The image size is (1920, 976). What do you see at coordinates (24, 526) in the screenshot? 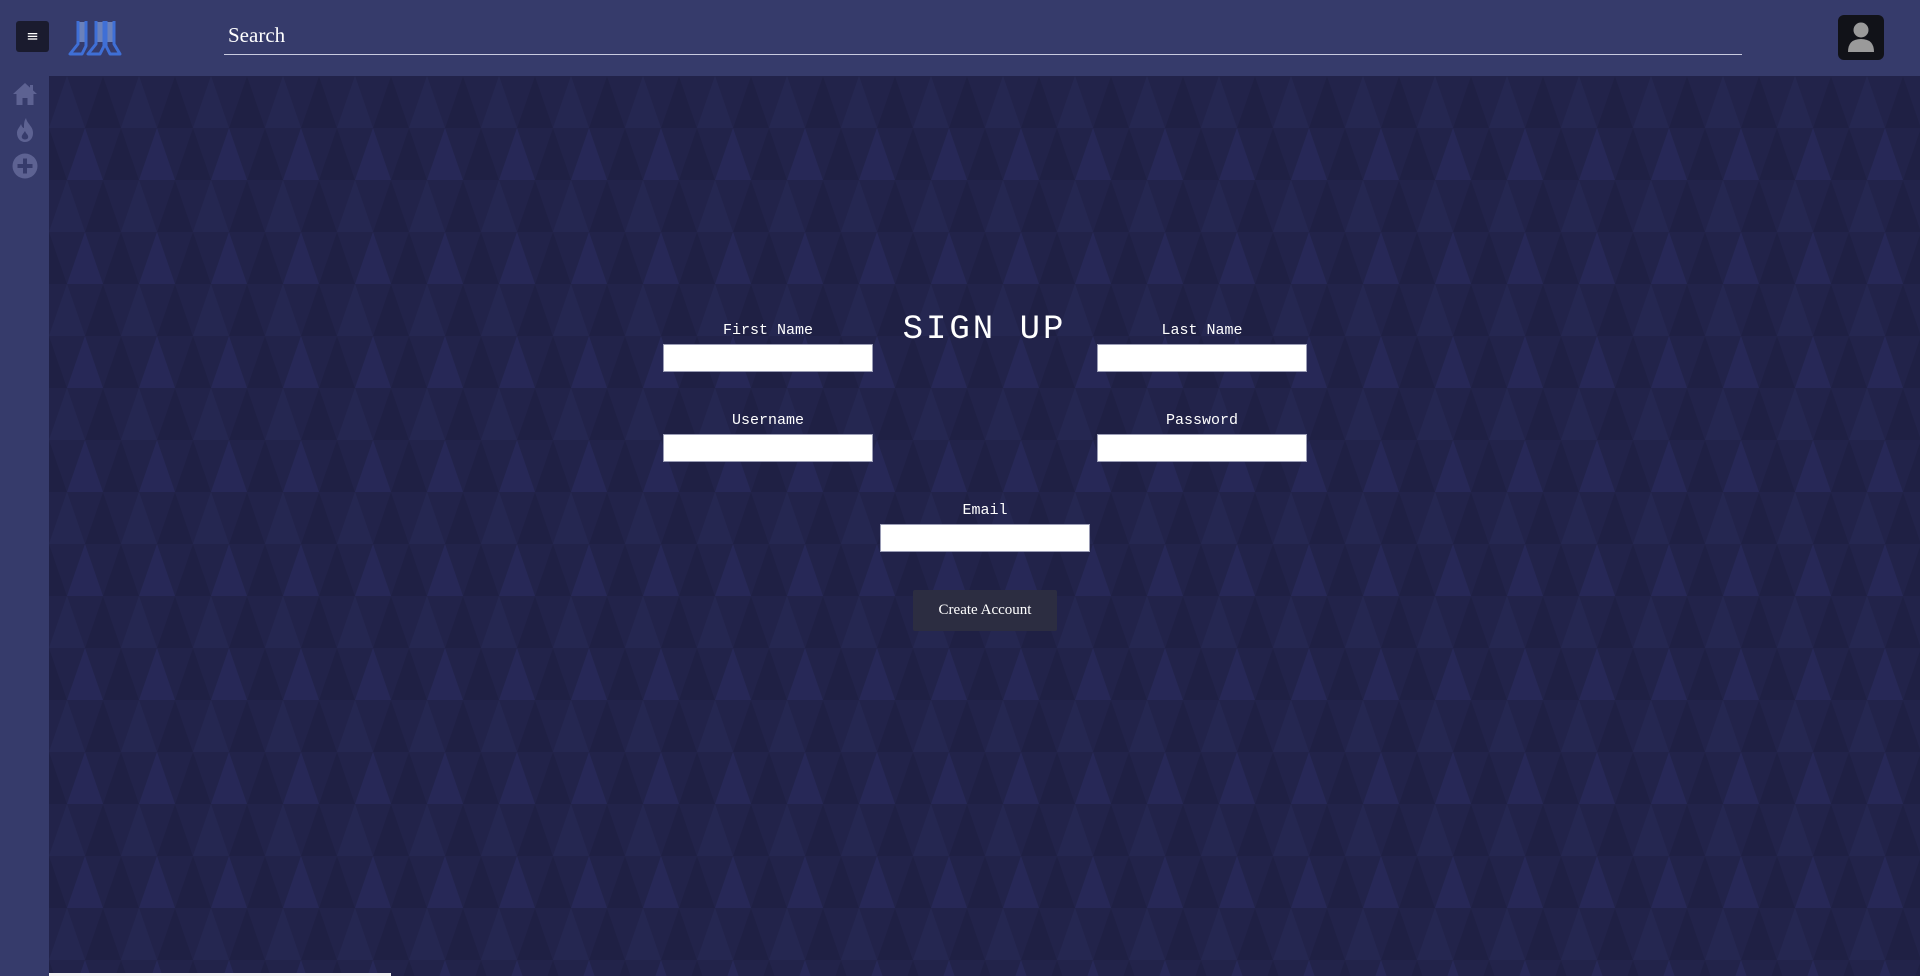
I see `sidebar` at bounding box center [24, 526].